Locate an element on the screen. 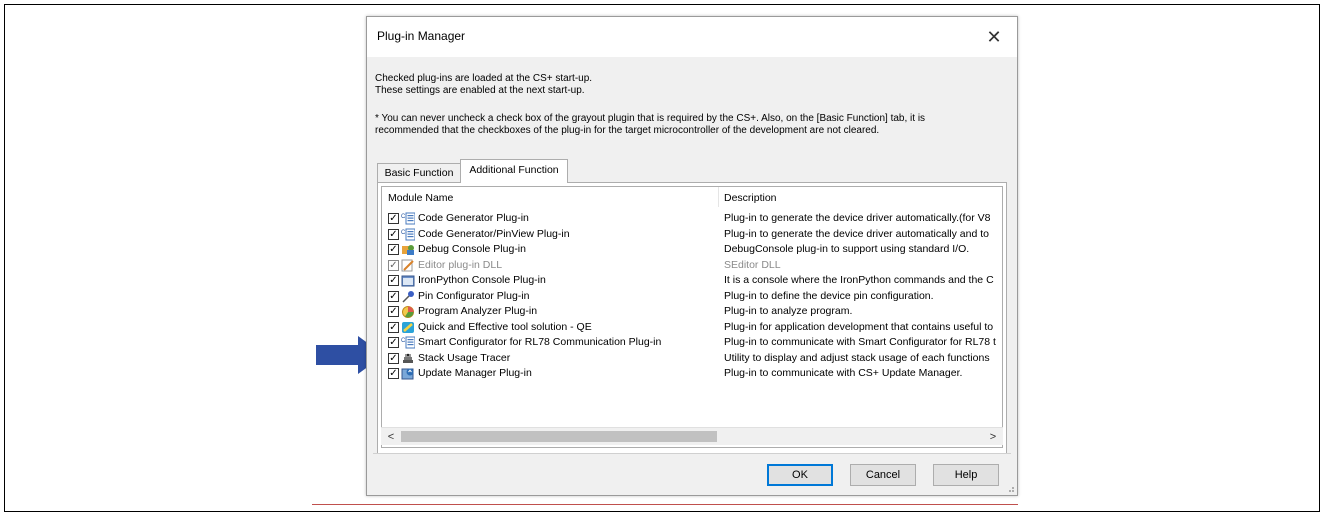 The width and height of the screenshot is (1326, 517). scroll-left-icon: < is located at coordinates (391, 437).